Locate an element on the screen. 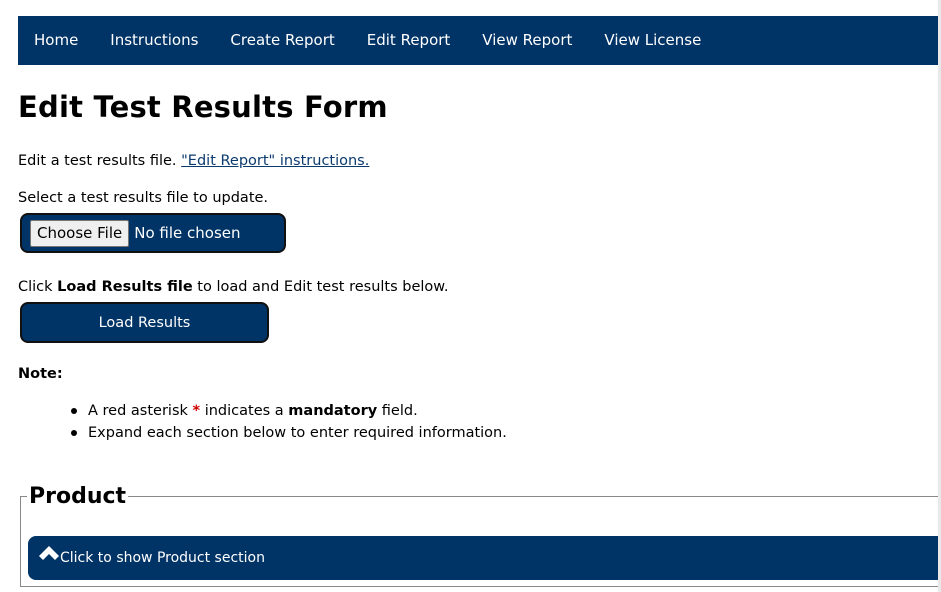 Image resolution: width=941 pixels, height=592 pixels. product-legend: Product is located at coordinates (78, 496).